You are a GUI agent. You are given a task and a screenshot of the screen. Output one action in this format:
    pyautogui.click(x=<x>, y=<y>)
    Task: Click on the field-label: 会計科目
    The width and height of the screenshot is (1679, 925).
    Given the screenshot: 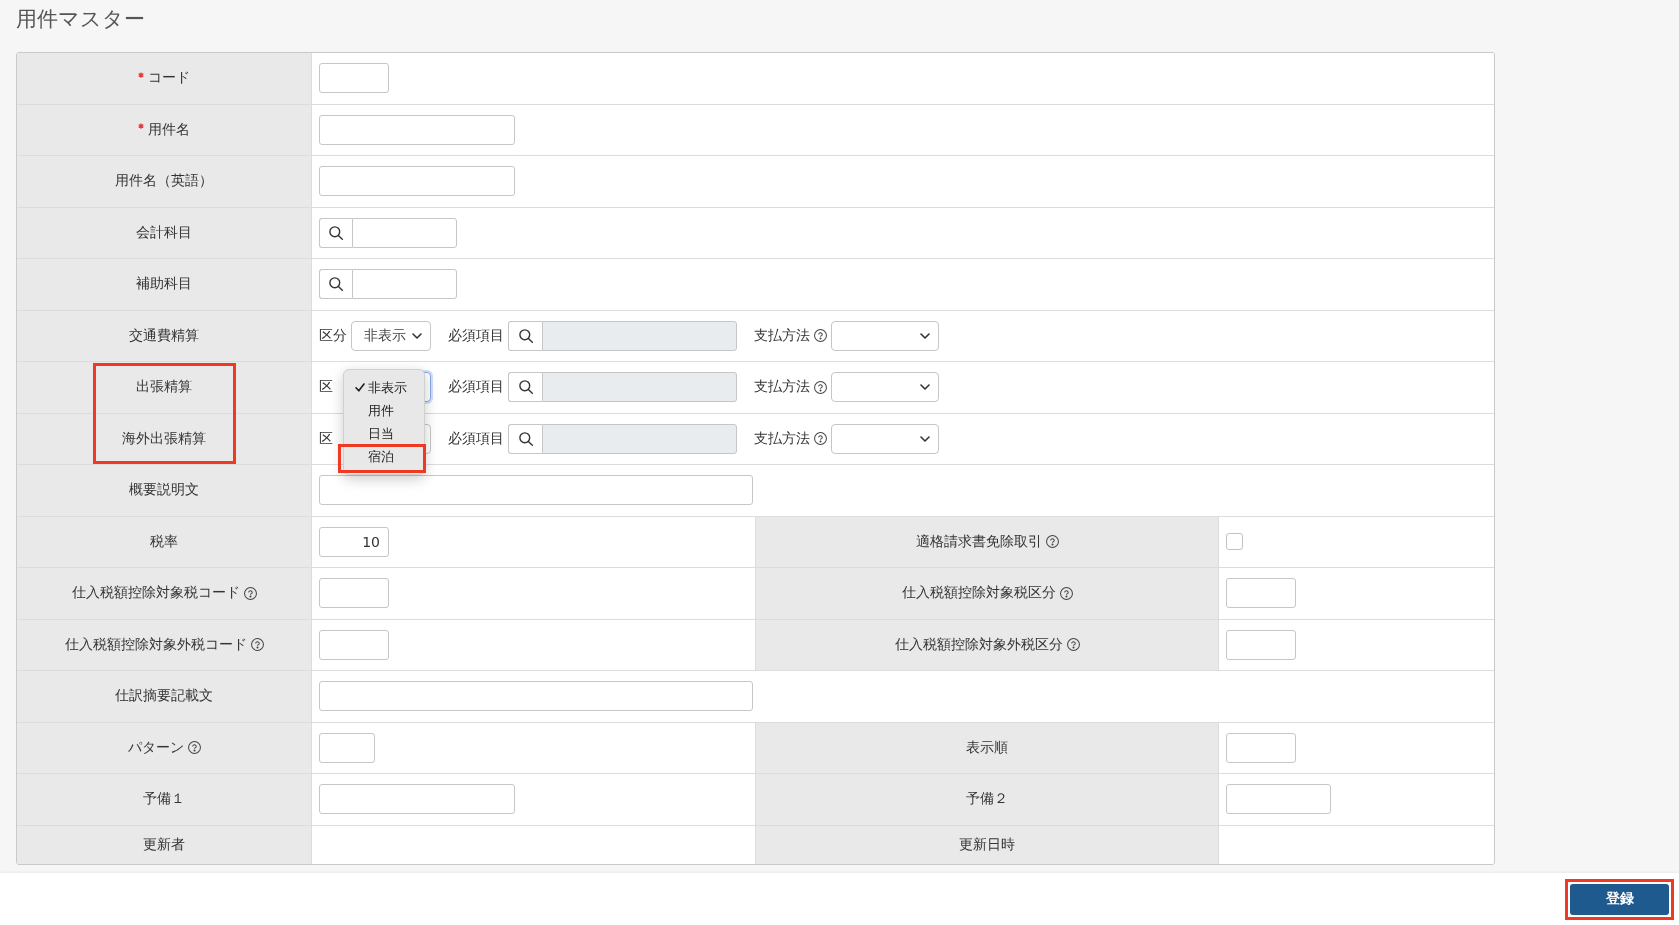 What is the action you would take?
    pyautogui.click(x=164, y=232)
    